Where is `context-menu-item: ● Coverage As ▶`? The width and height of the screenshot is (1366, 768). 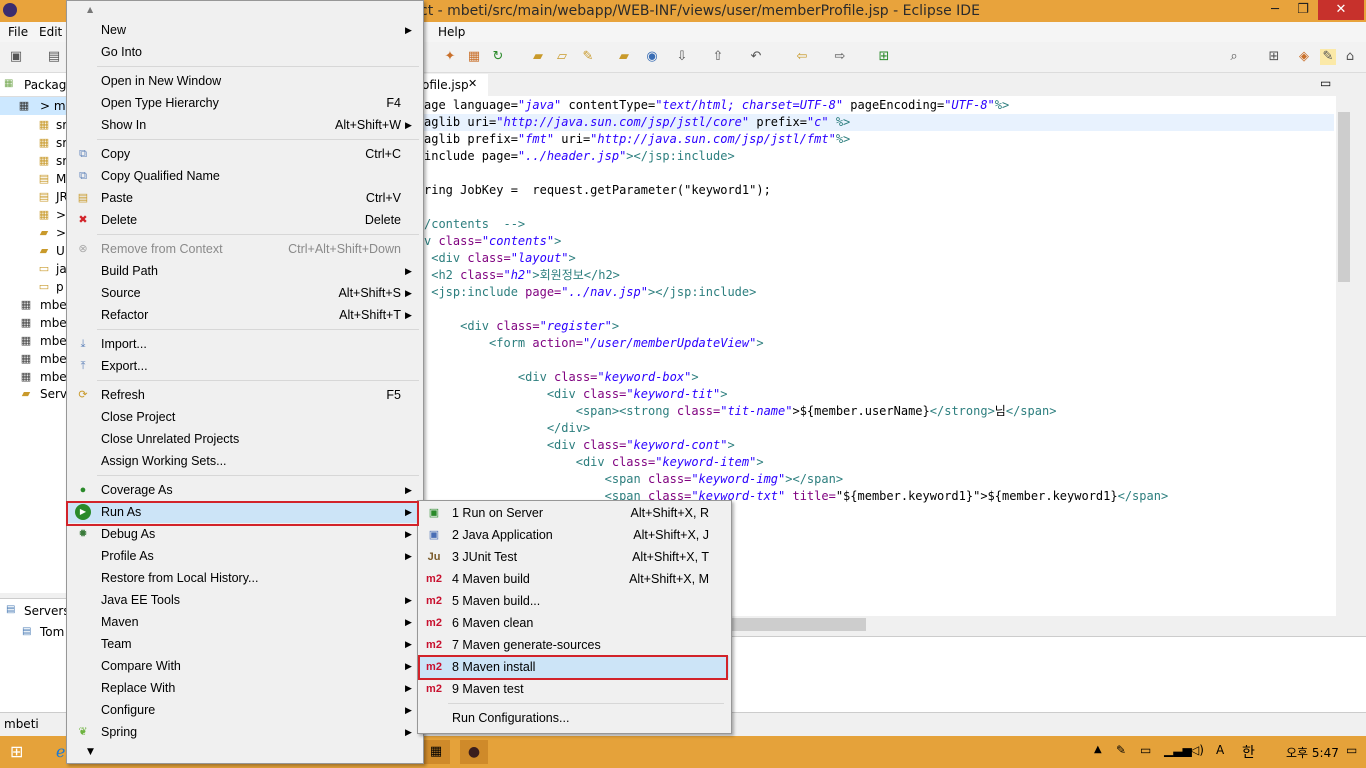
context-menu-item: ● Coverage As ▶ is located at coordinates (244, 490).